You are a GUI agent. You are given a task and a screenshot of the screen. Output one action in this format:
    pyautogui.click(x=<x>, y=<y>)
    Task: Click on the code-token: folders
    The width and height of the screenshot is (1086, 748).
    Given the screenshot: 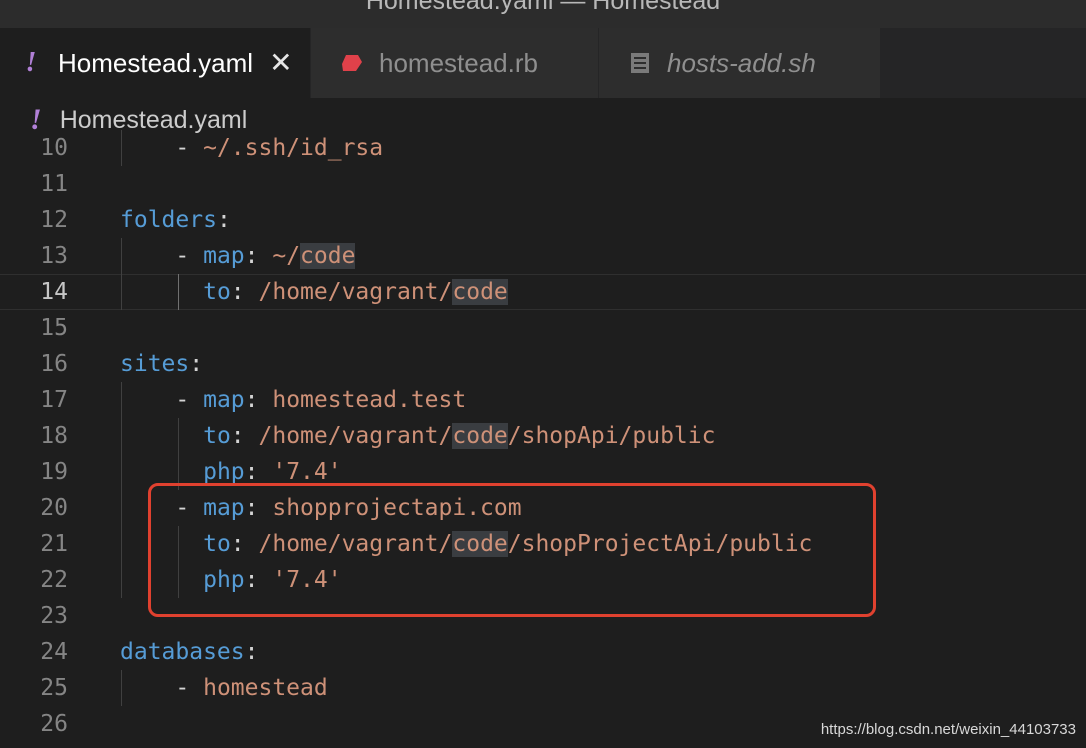 What is the action you would take?
    pyautogui.click(x=168, y=220)
    